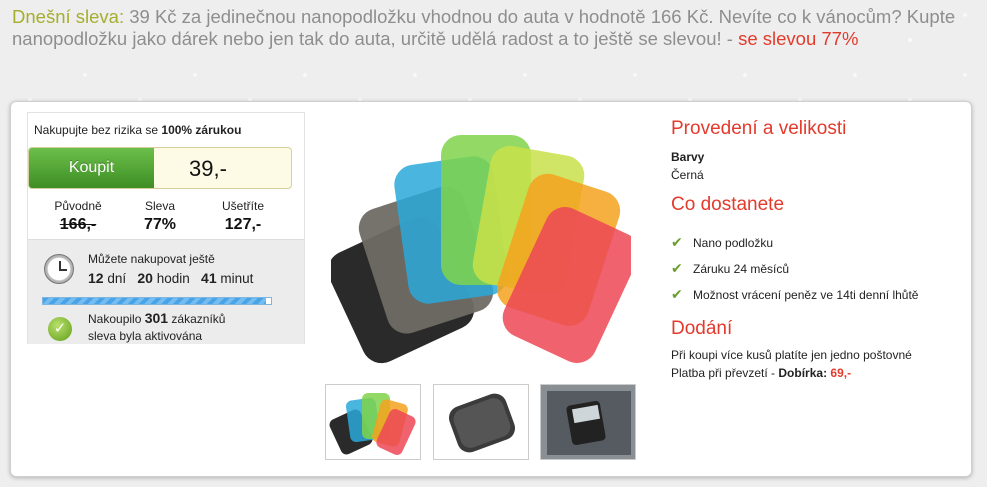 This screenshot has width=987, height=487. Describe the element at coordinates (209, 278) in the screenshot. I see `countdown-minutes: 41` at that location.